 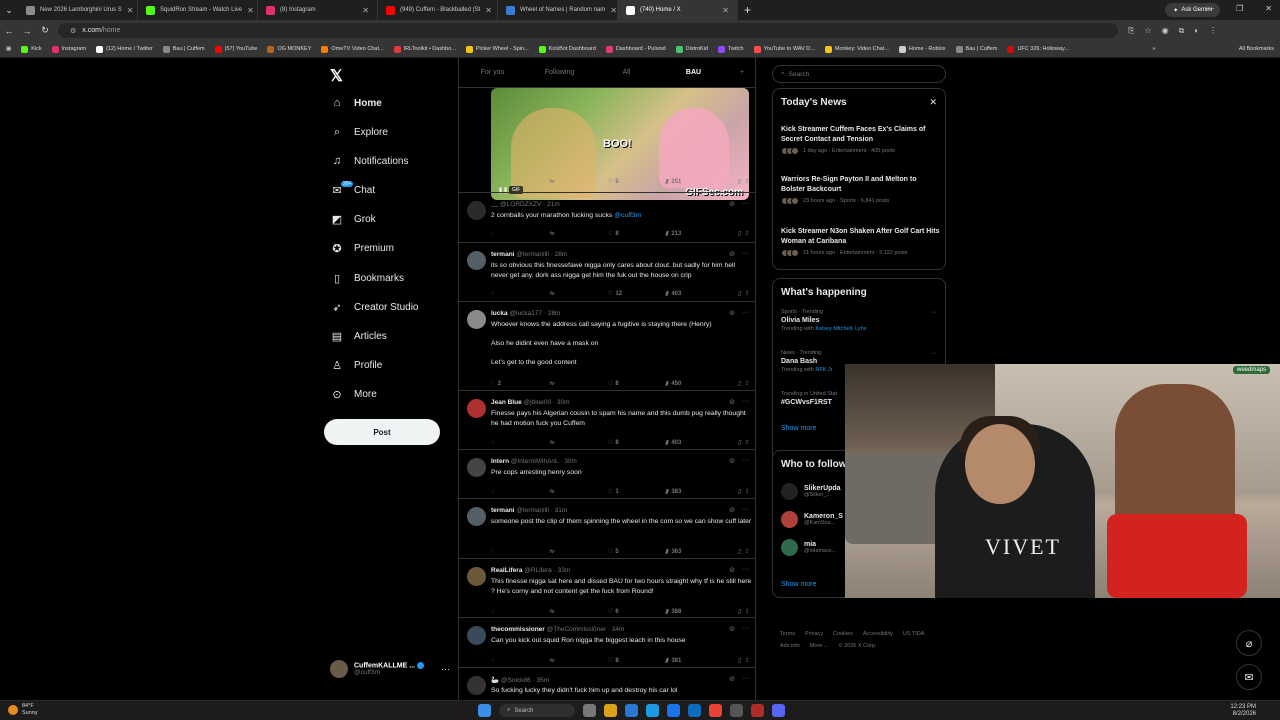 What do you see at coordinates (520, 384) in the screenshot?
I see `reply-button: ◌ 2` at bounding box center [520, 384].